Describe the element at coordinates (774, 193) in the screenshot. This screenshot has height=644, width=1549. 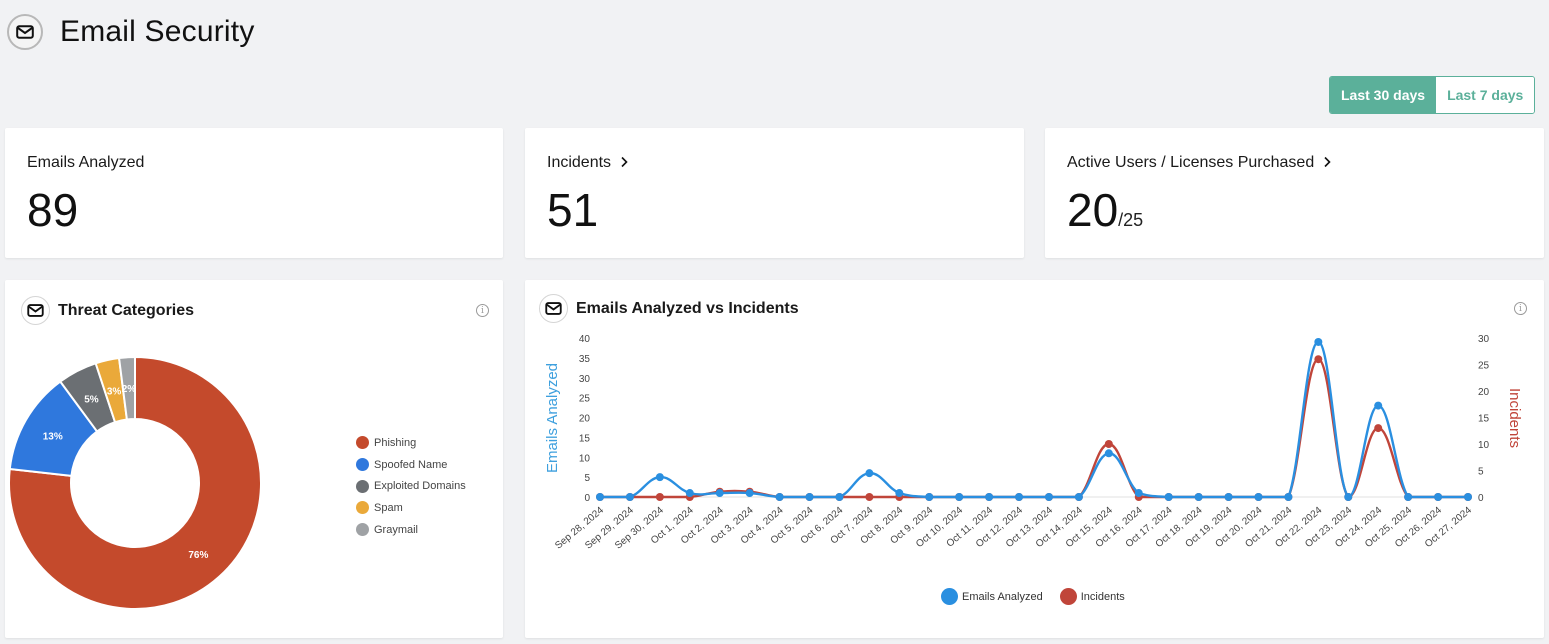
I see `incidents-card: Incidents 51` at that location.